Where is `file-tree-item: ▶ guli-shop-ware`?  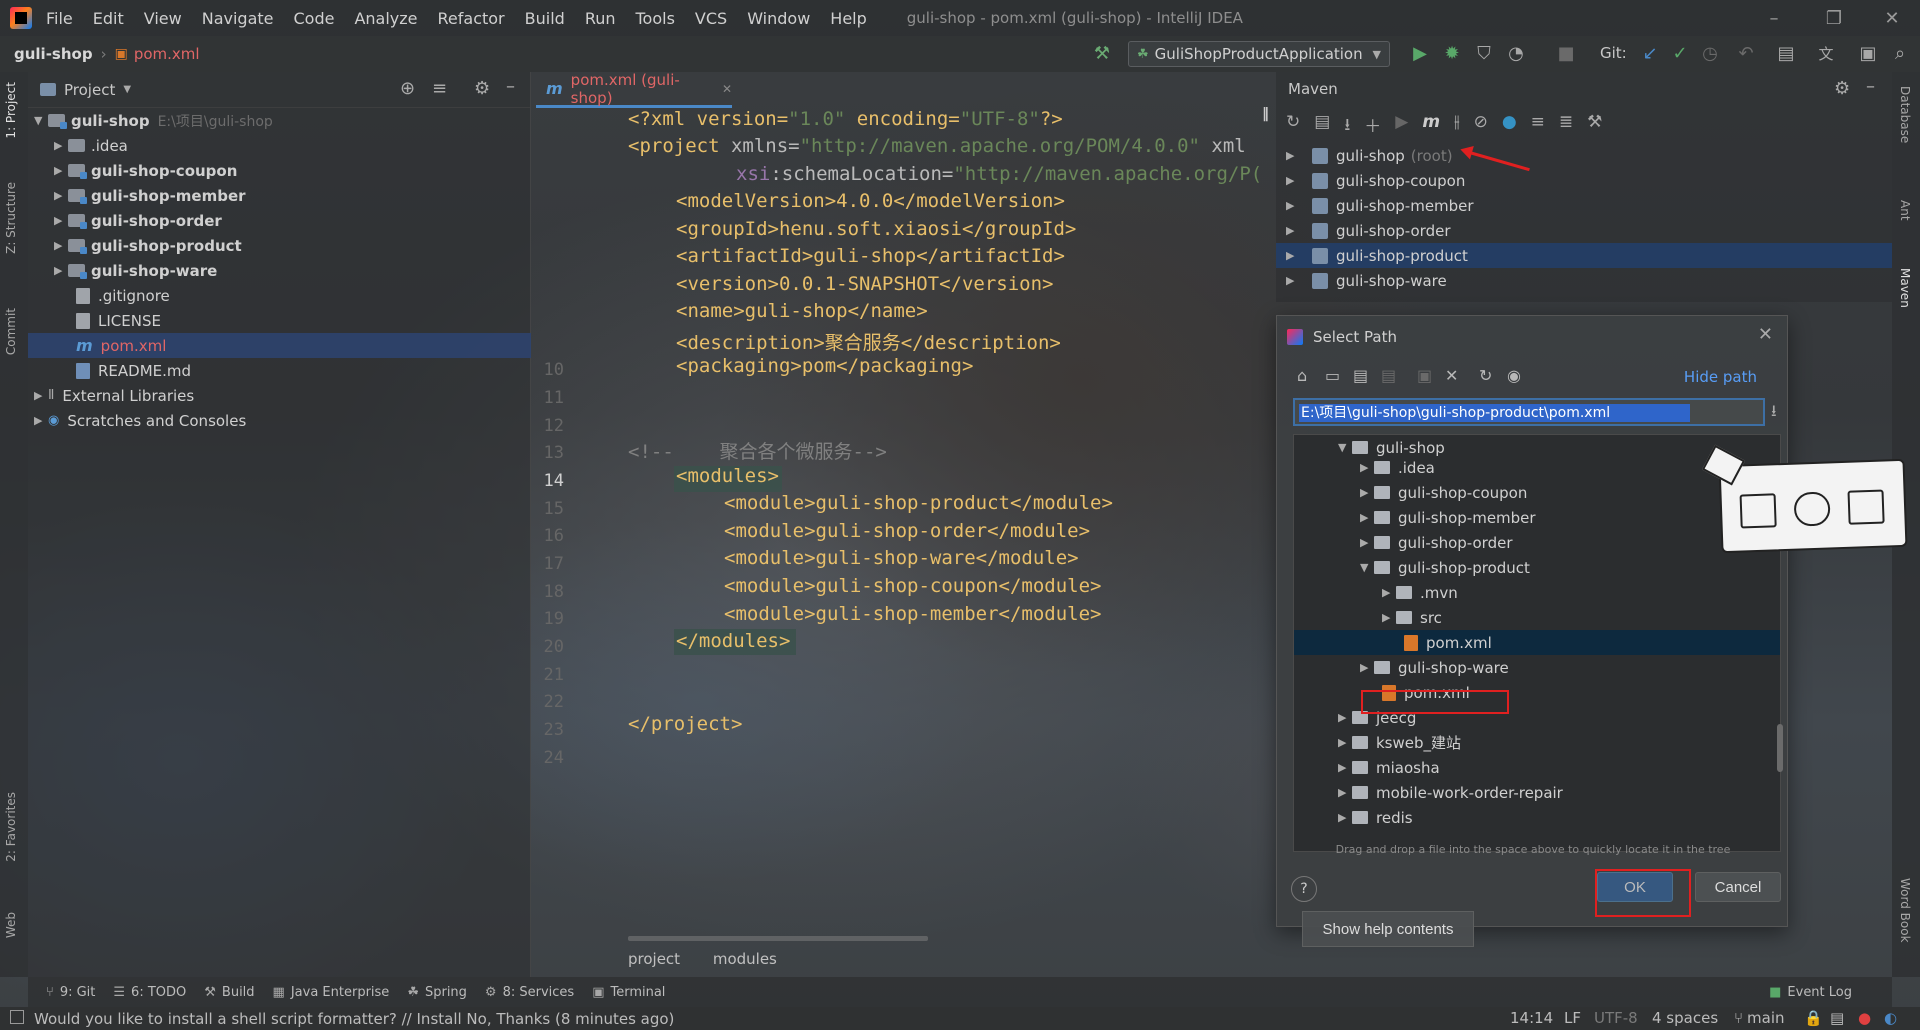
file-tree-item: ▶ guli-shop-ware is located at coordinates (1537, 667).